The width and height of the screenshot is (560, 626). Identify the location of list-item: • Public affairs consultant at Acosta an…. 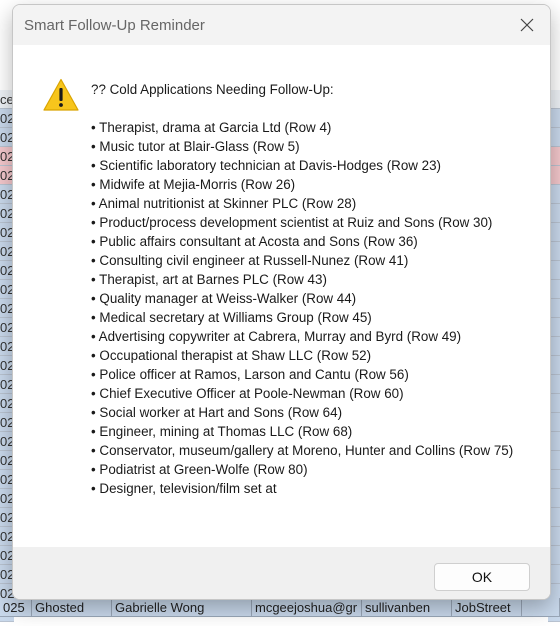
(254, 241).